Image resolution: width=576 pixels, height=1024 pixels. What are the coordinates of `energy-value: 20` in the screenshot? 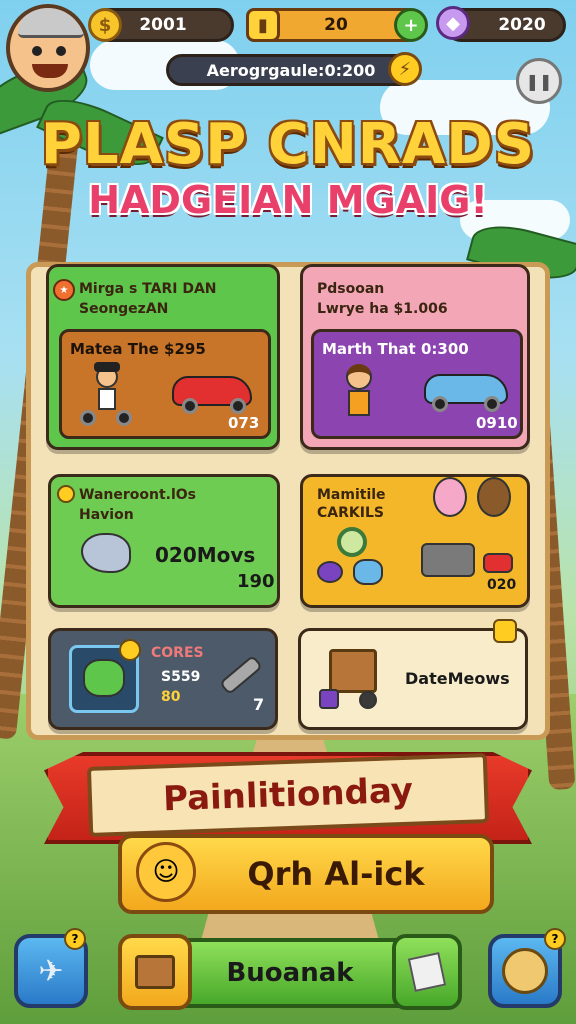 It's located at (336, 25).